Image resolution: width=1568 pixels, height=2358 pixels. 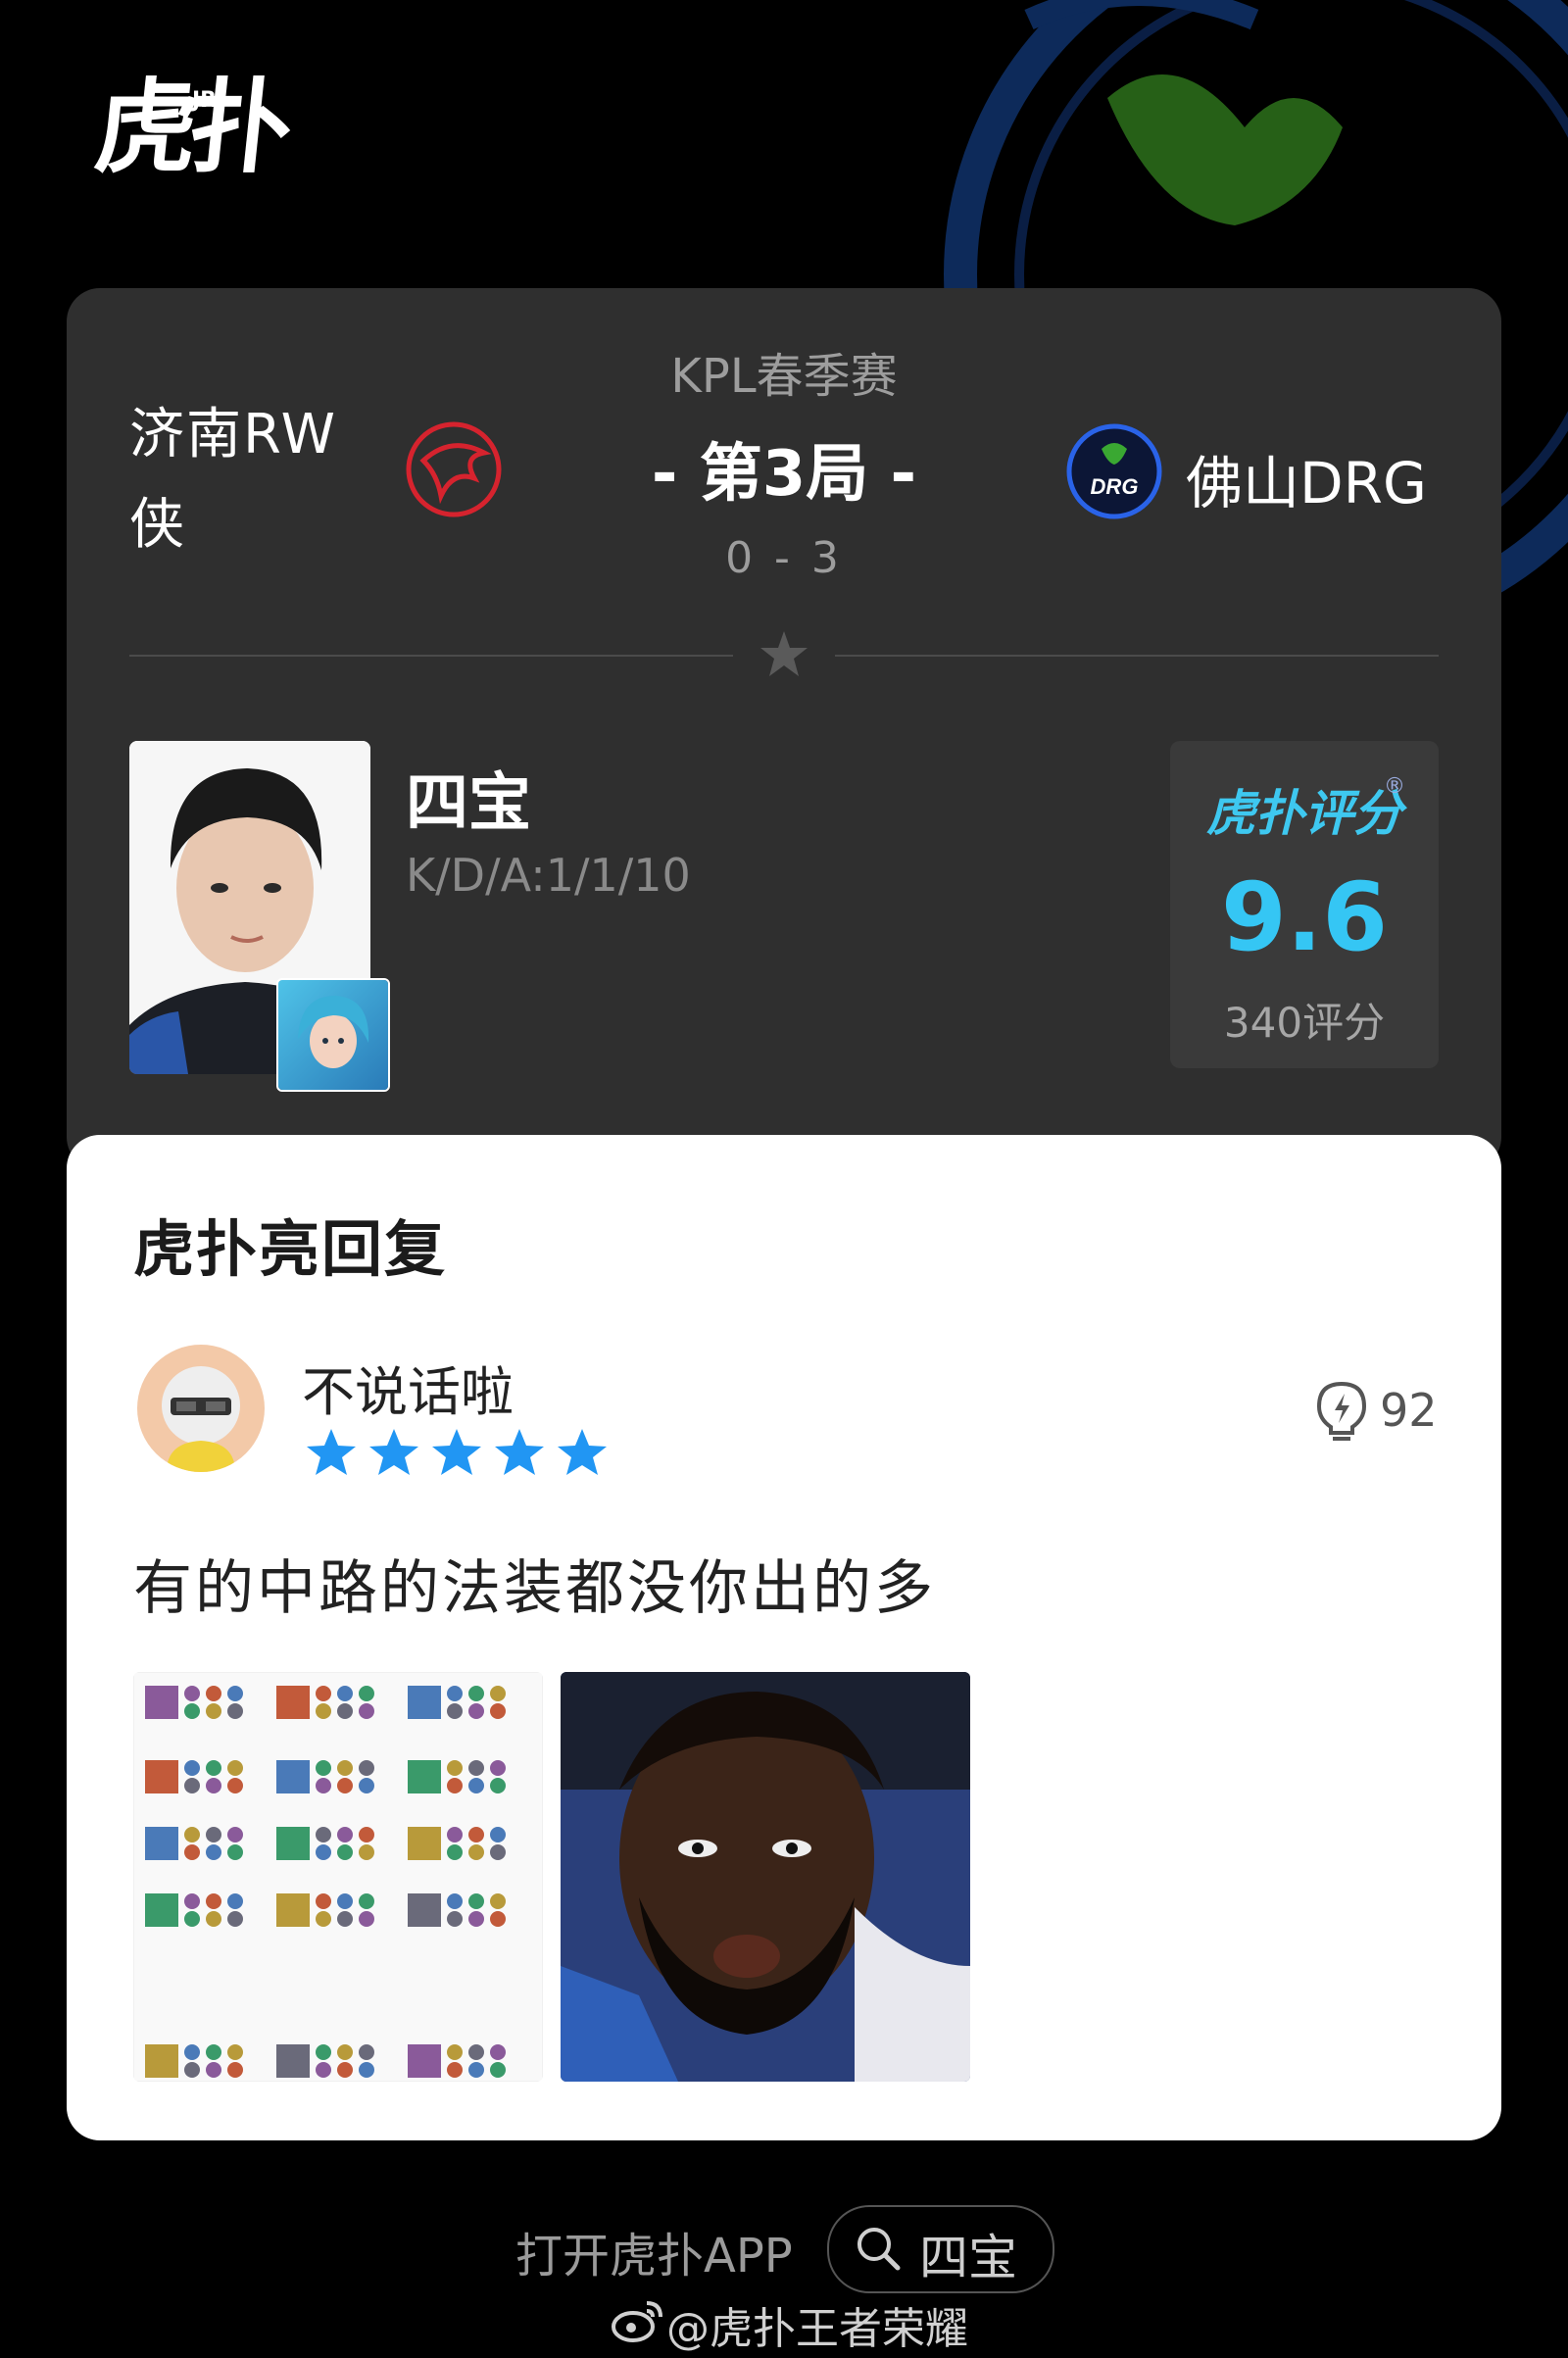 What do you see at coordinates (333, 1035) in the screenshot?
I see `hero-avatar` at bounding box center [333, 1035].